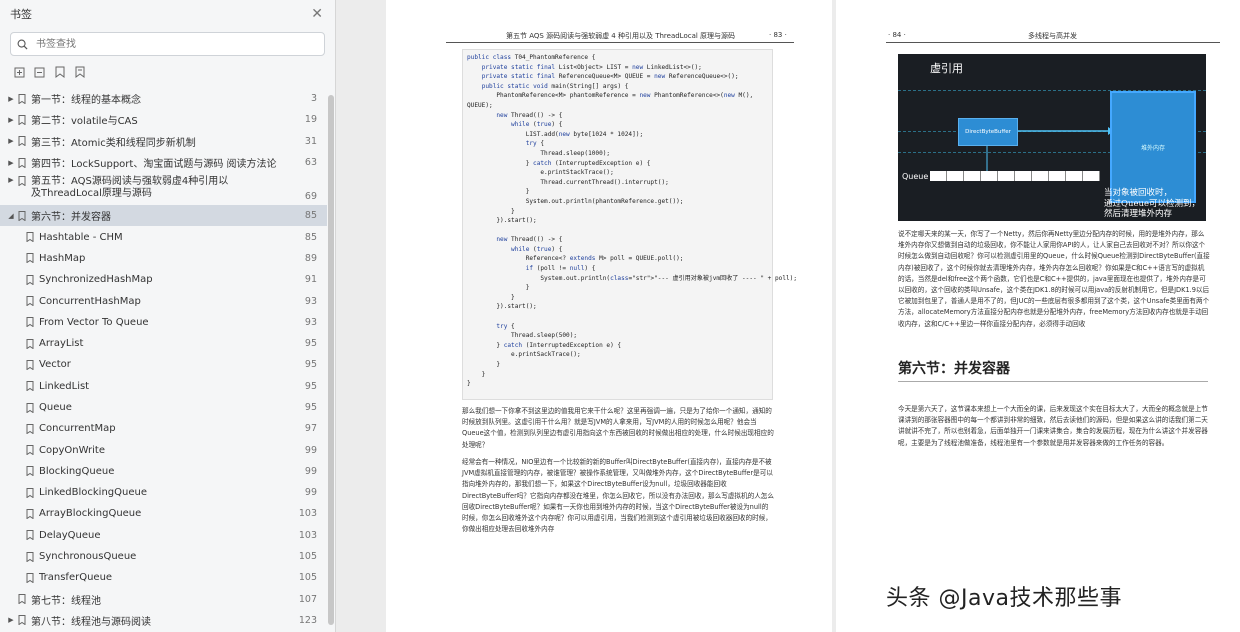 The height and width of the screenshot is (632, 1240). What do you see at coordinates (988, 132) in the screenshot?
I see `direct-byte-buffer-box: DirectByteBuffer` at bounding box center [988, 132].